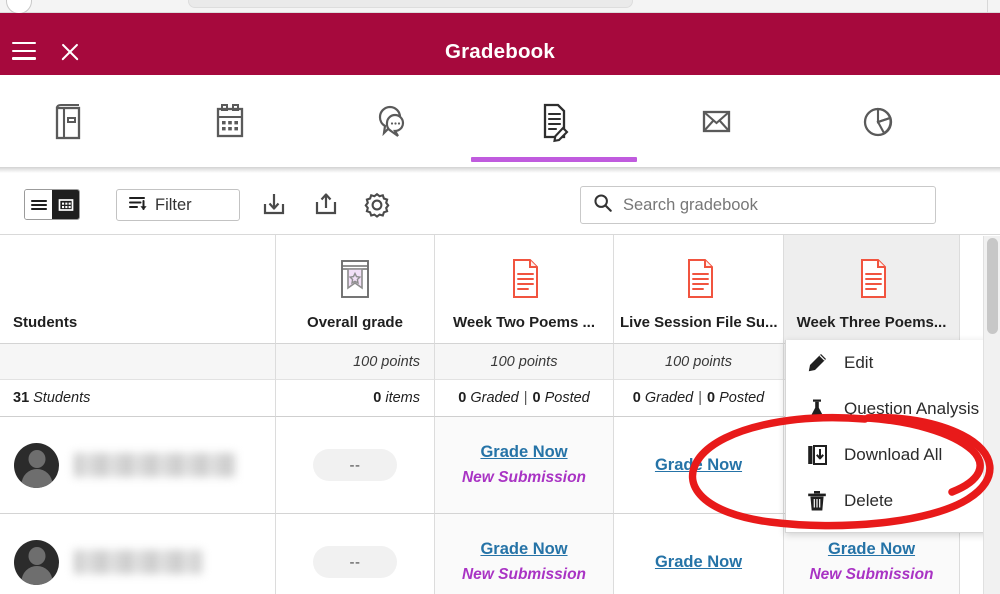 The height and width of the screenshot is (594, 1000). I want to click on browser-round-button, so click(19, 7).